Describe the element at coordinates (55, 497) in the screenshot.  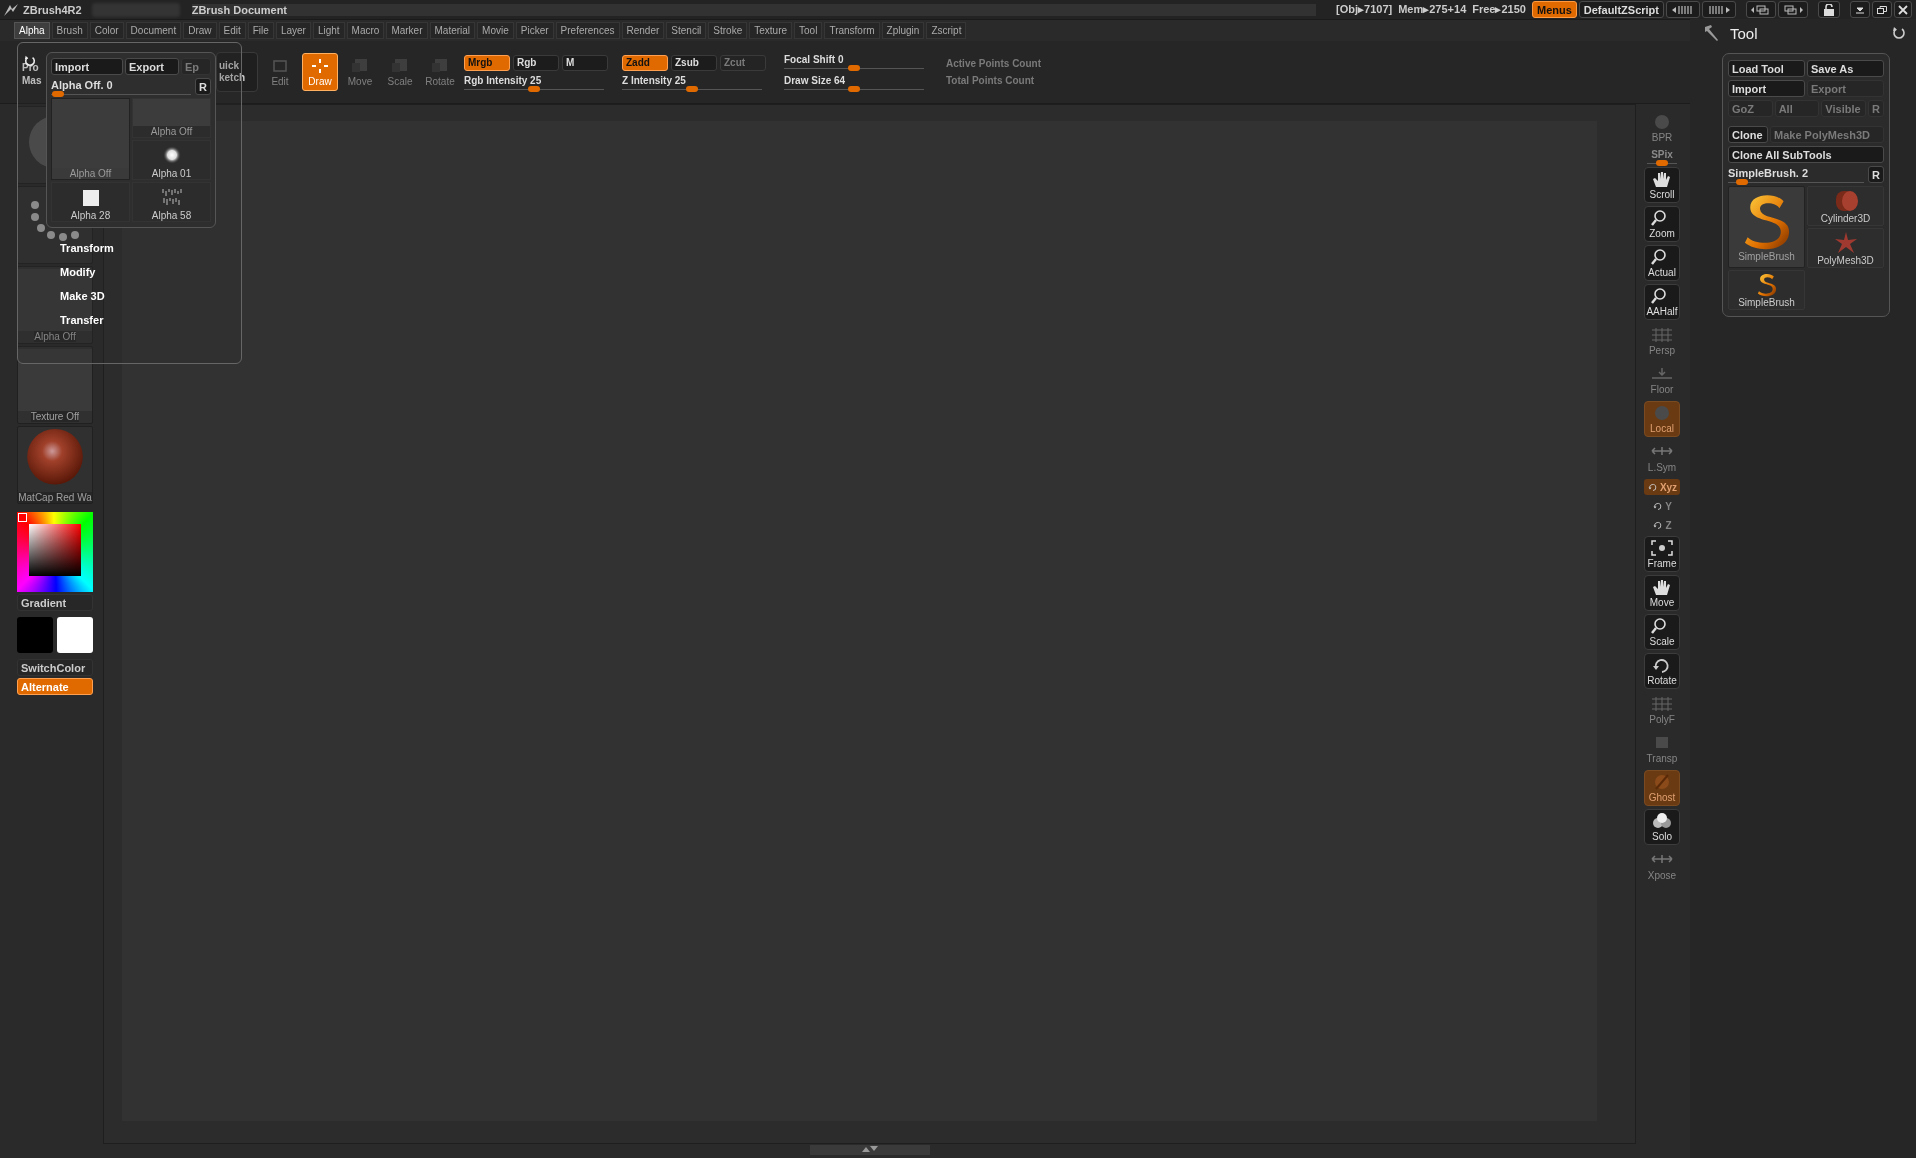
I see `thumbnail-label: MatCap Red Wa` at that location.